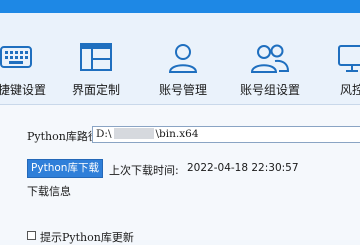 The image size is (360, 245). Describe the element at coordinates (144, 170) in the screenshot. I see `last-download-label: 上次下载时间:` at that location.